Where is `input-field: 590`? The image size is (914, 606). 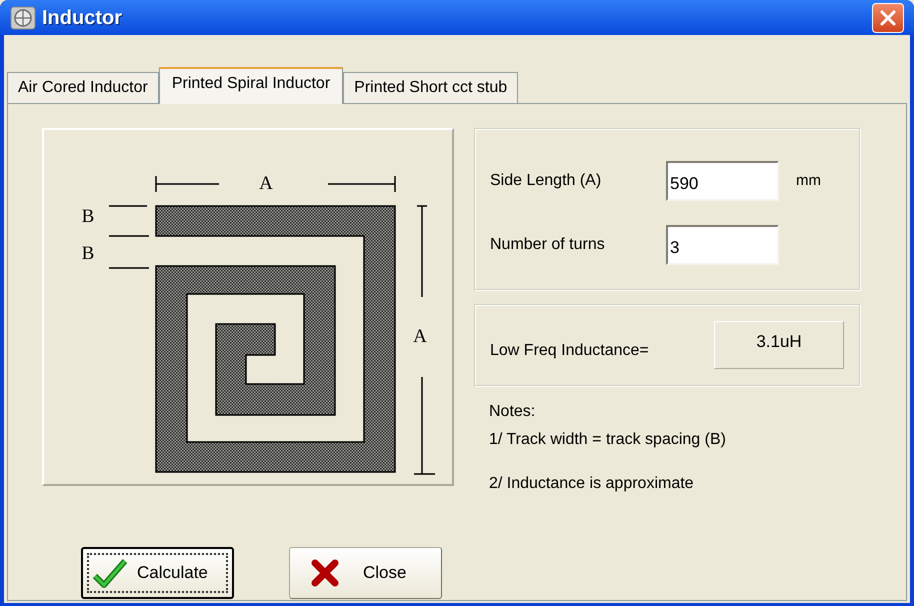 input-field: 590 is located at coordinates (722, 181).